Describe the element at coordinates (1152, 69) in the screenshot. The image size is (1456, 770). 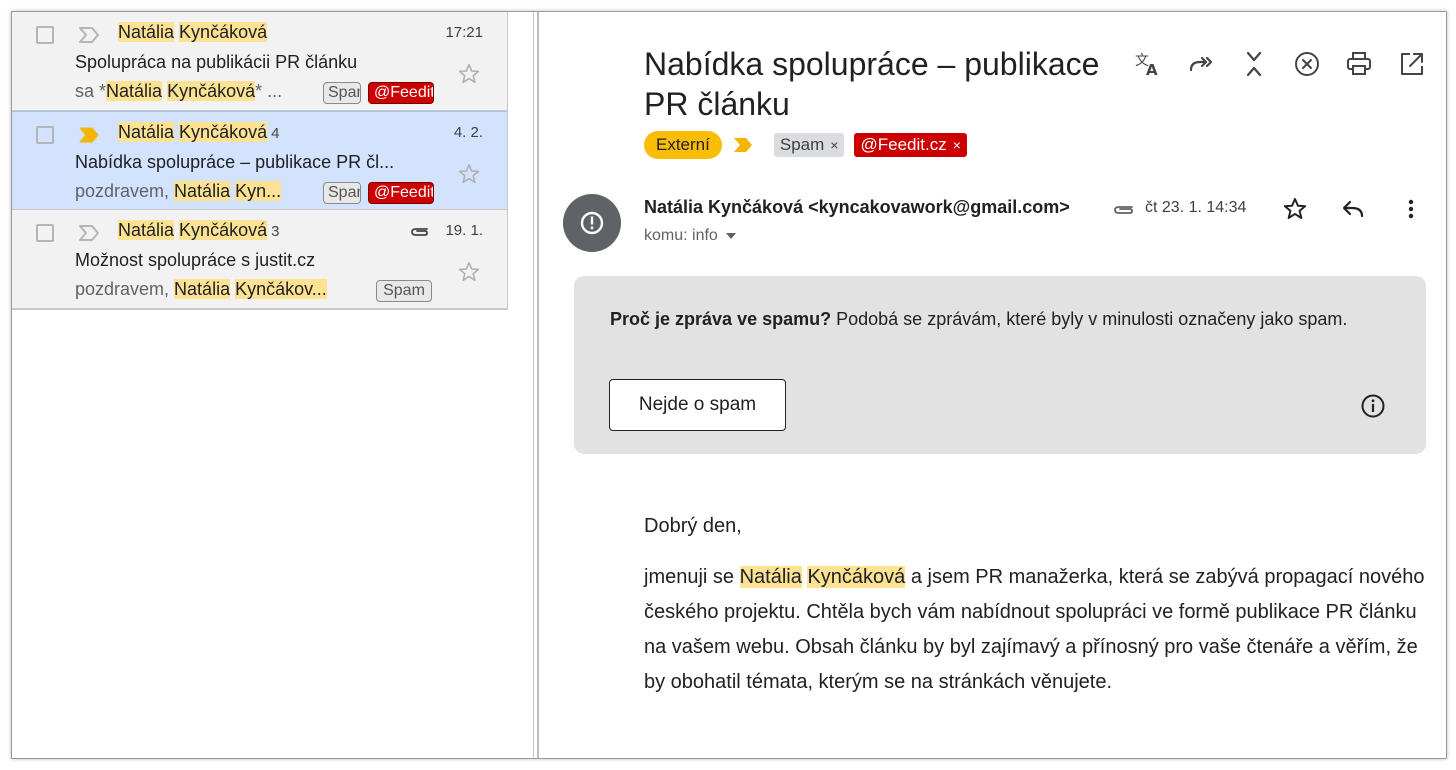
I see `svg-text: A` at that location.